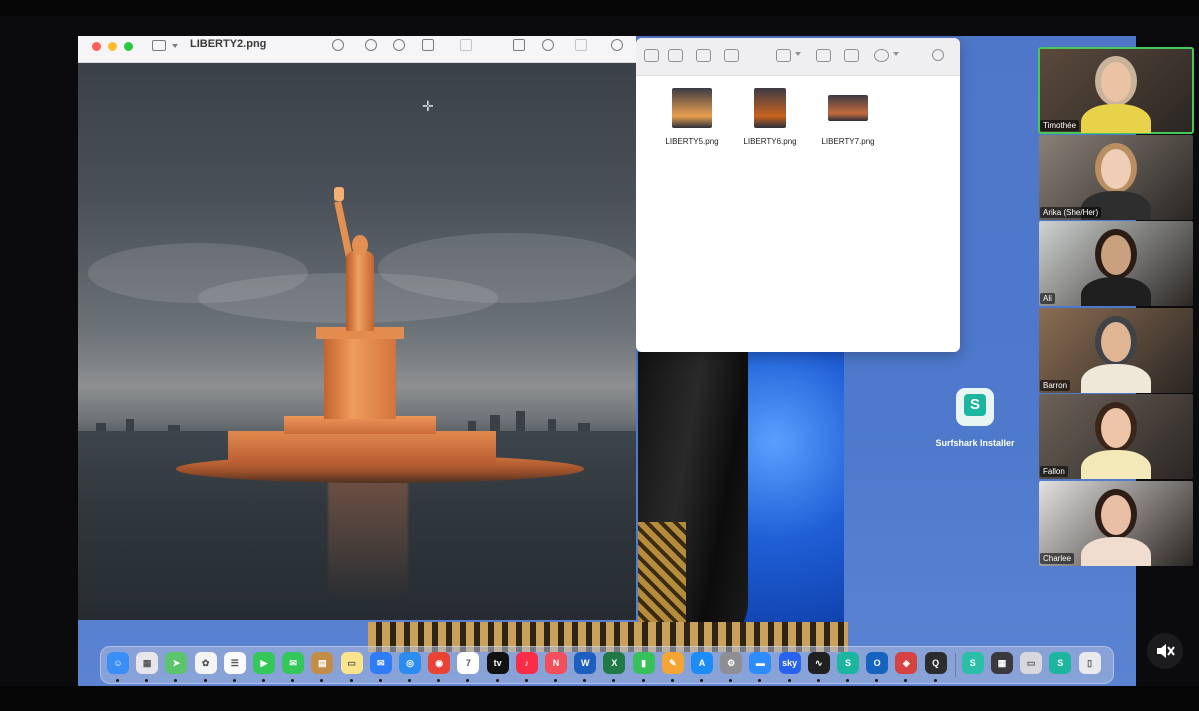 This screenshot has height=711, width=1199. Describe the element at coordinates (1057, 558) in the screenshot. I see `participant-name: Charlee` at that location.